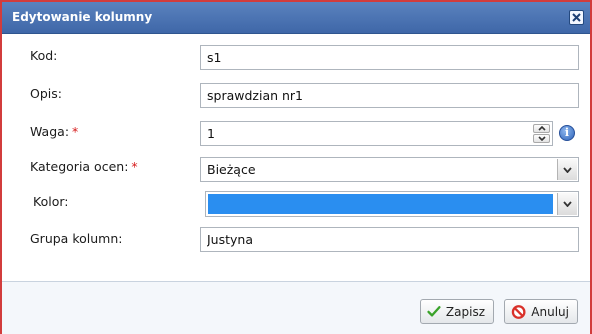  Describe the element at coordinates (46, 93) in the screenshot. I see `opis-label: Opis:` at that location.